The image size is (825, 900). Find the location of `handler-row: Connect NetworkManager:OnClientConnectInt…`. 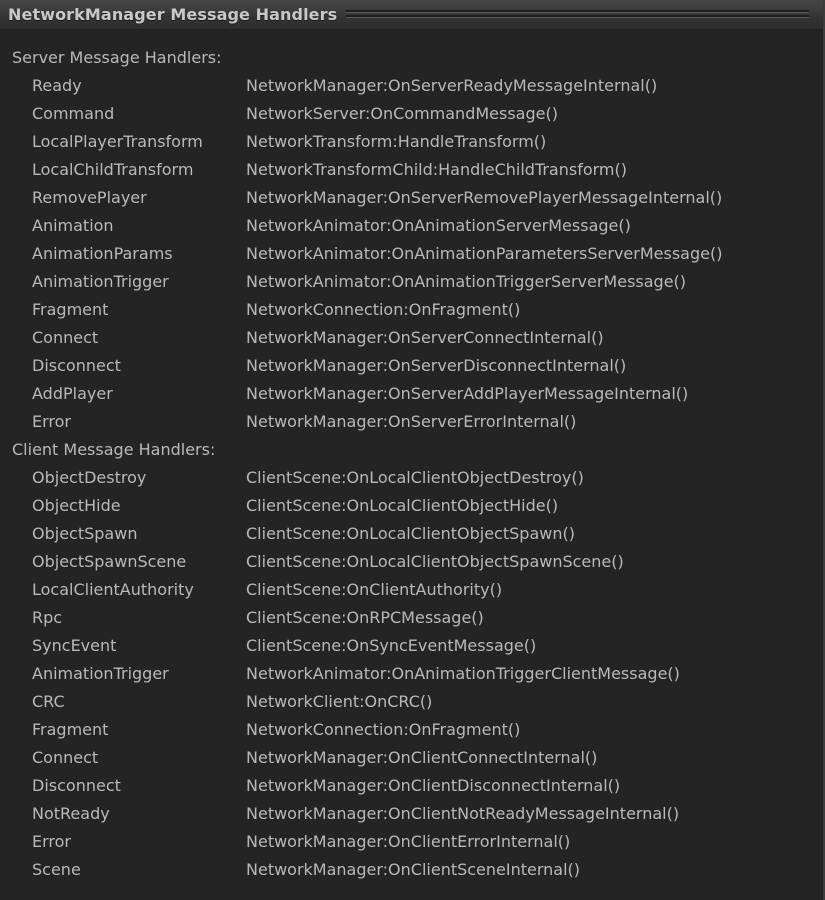

handler-row: Connect NetworkManager:OnClientConnectInt… is located at coordinates (411, 758).